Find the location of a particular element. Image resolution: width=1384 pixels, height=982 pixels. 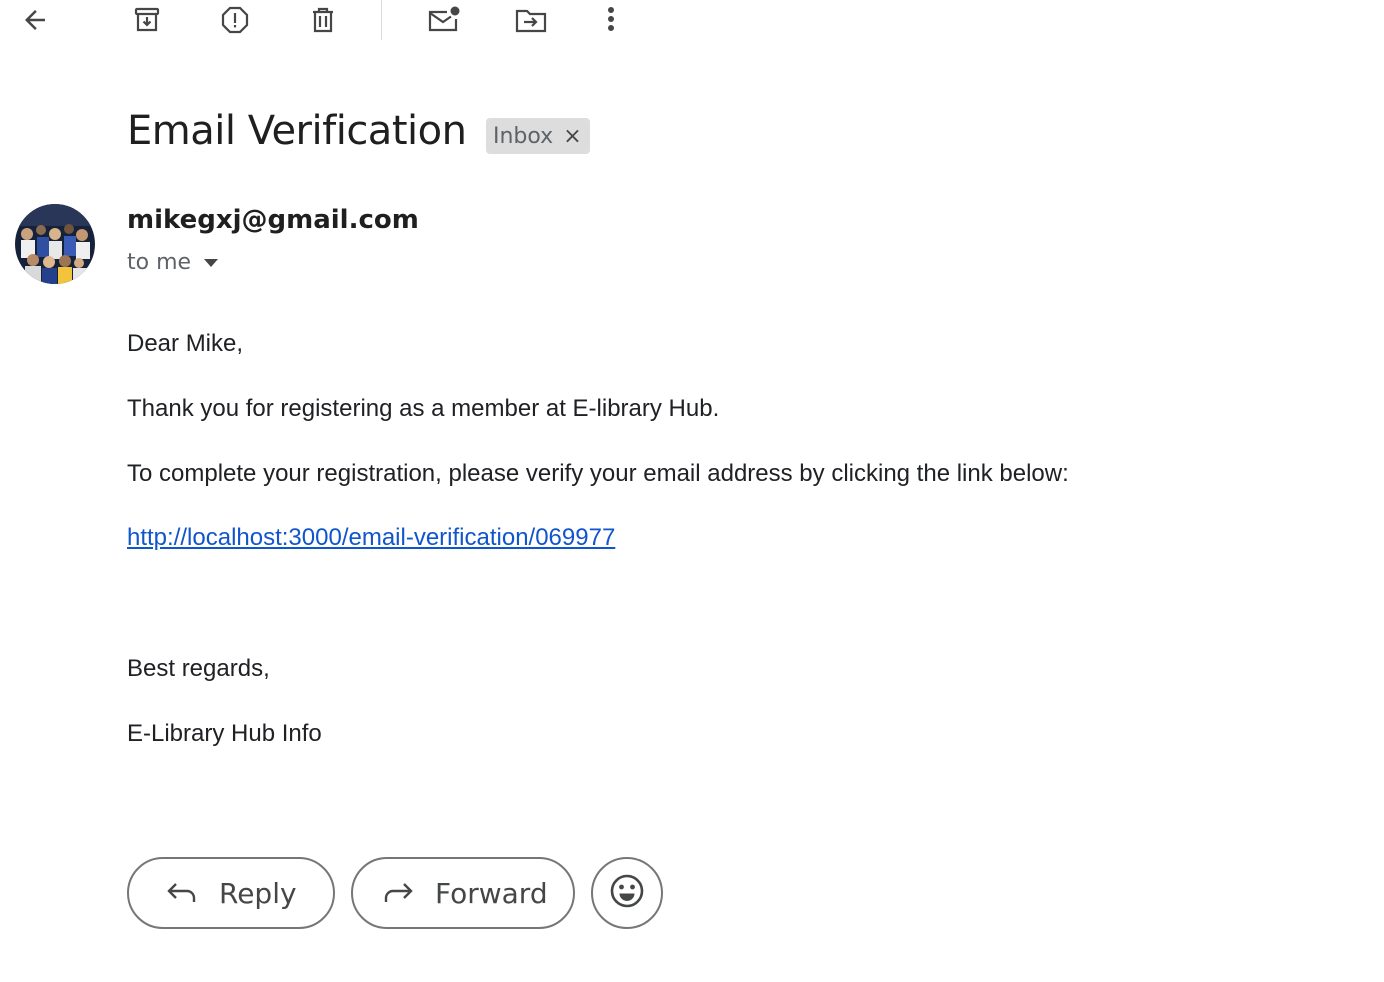

body-signature: E-Library Hub Info is located at coordinates (224, 733).